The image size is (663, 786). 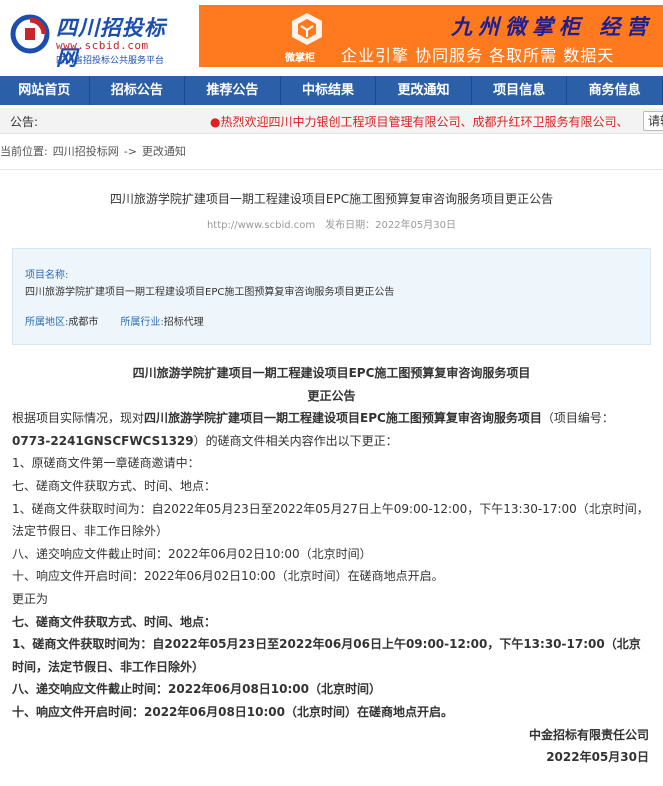 I want to click on article-title: 四川旅游学院扩建项目一期工程建设项目EPC施工图预算复审咨询服务项目更正公告, so click(x=331, y=199).